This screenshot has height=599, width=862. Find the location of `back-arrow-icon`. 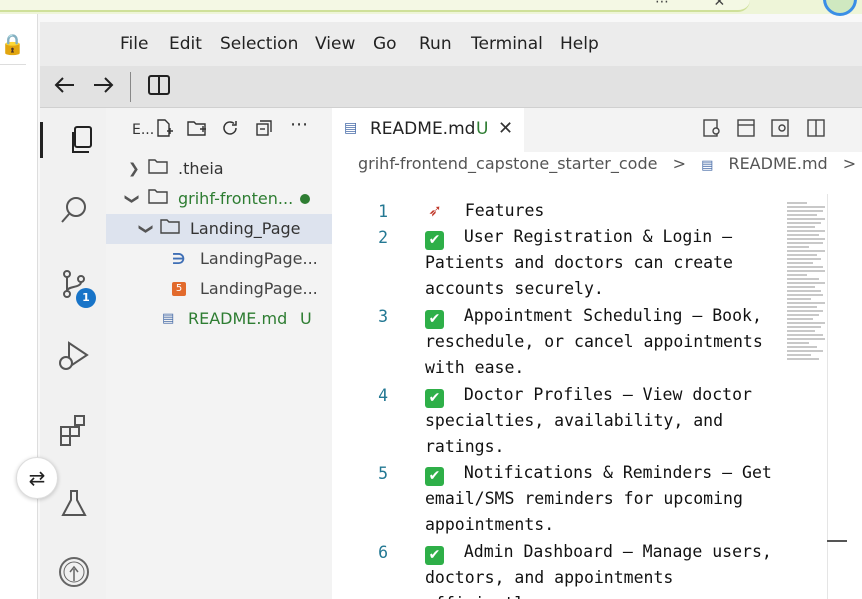

back-arrow-icon is located at coordinates (65, 88).